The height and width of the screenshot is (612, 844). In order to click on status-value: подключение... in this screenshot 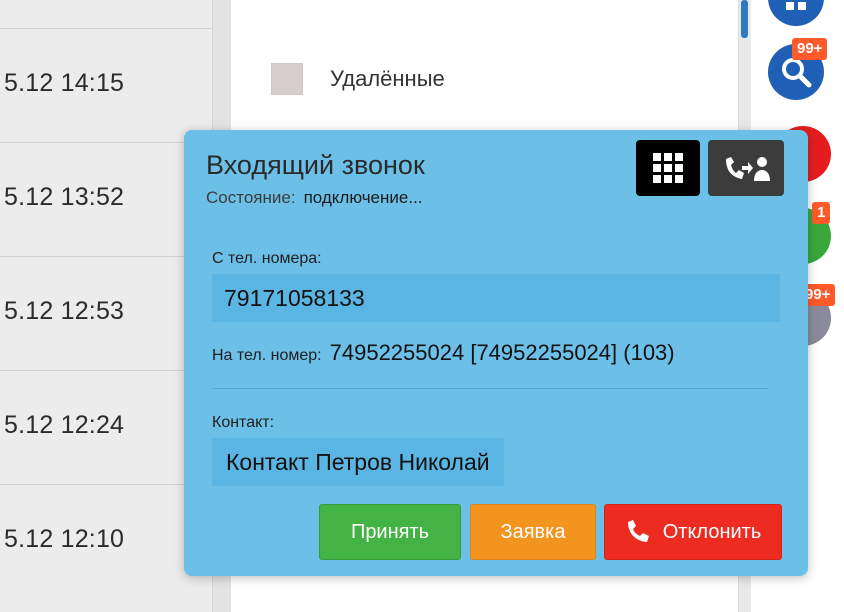, I will do `click(363, 197)`.